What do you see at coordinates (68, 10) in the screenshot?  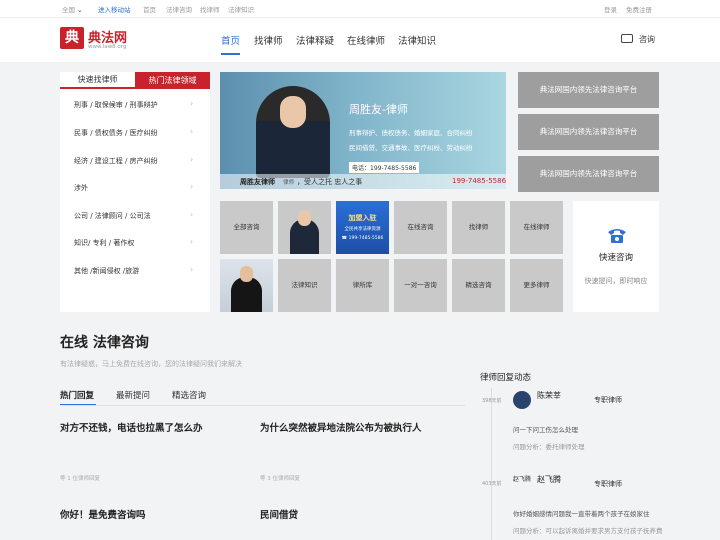 I see `region-label: 全国` at bounding box center [68, 10].